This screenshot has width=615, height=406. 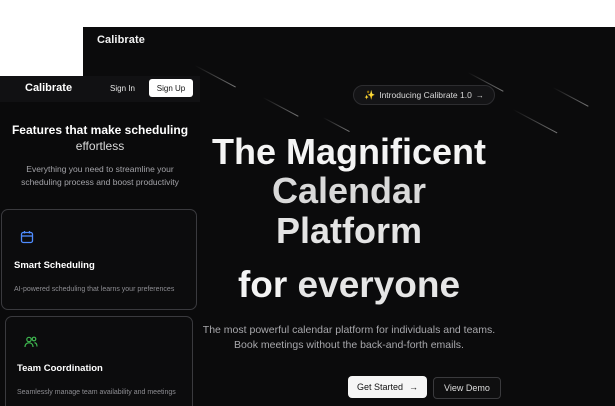 I want to click on users-icon, so click(x=31, y=342).